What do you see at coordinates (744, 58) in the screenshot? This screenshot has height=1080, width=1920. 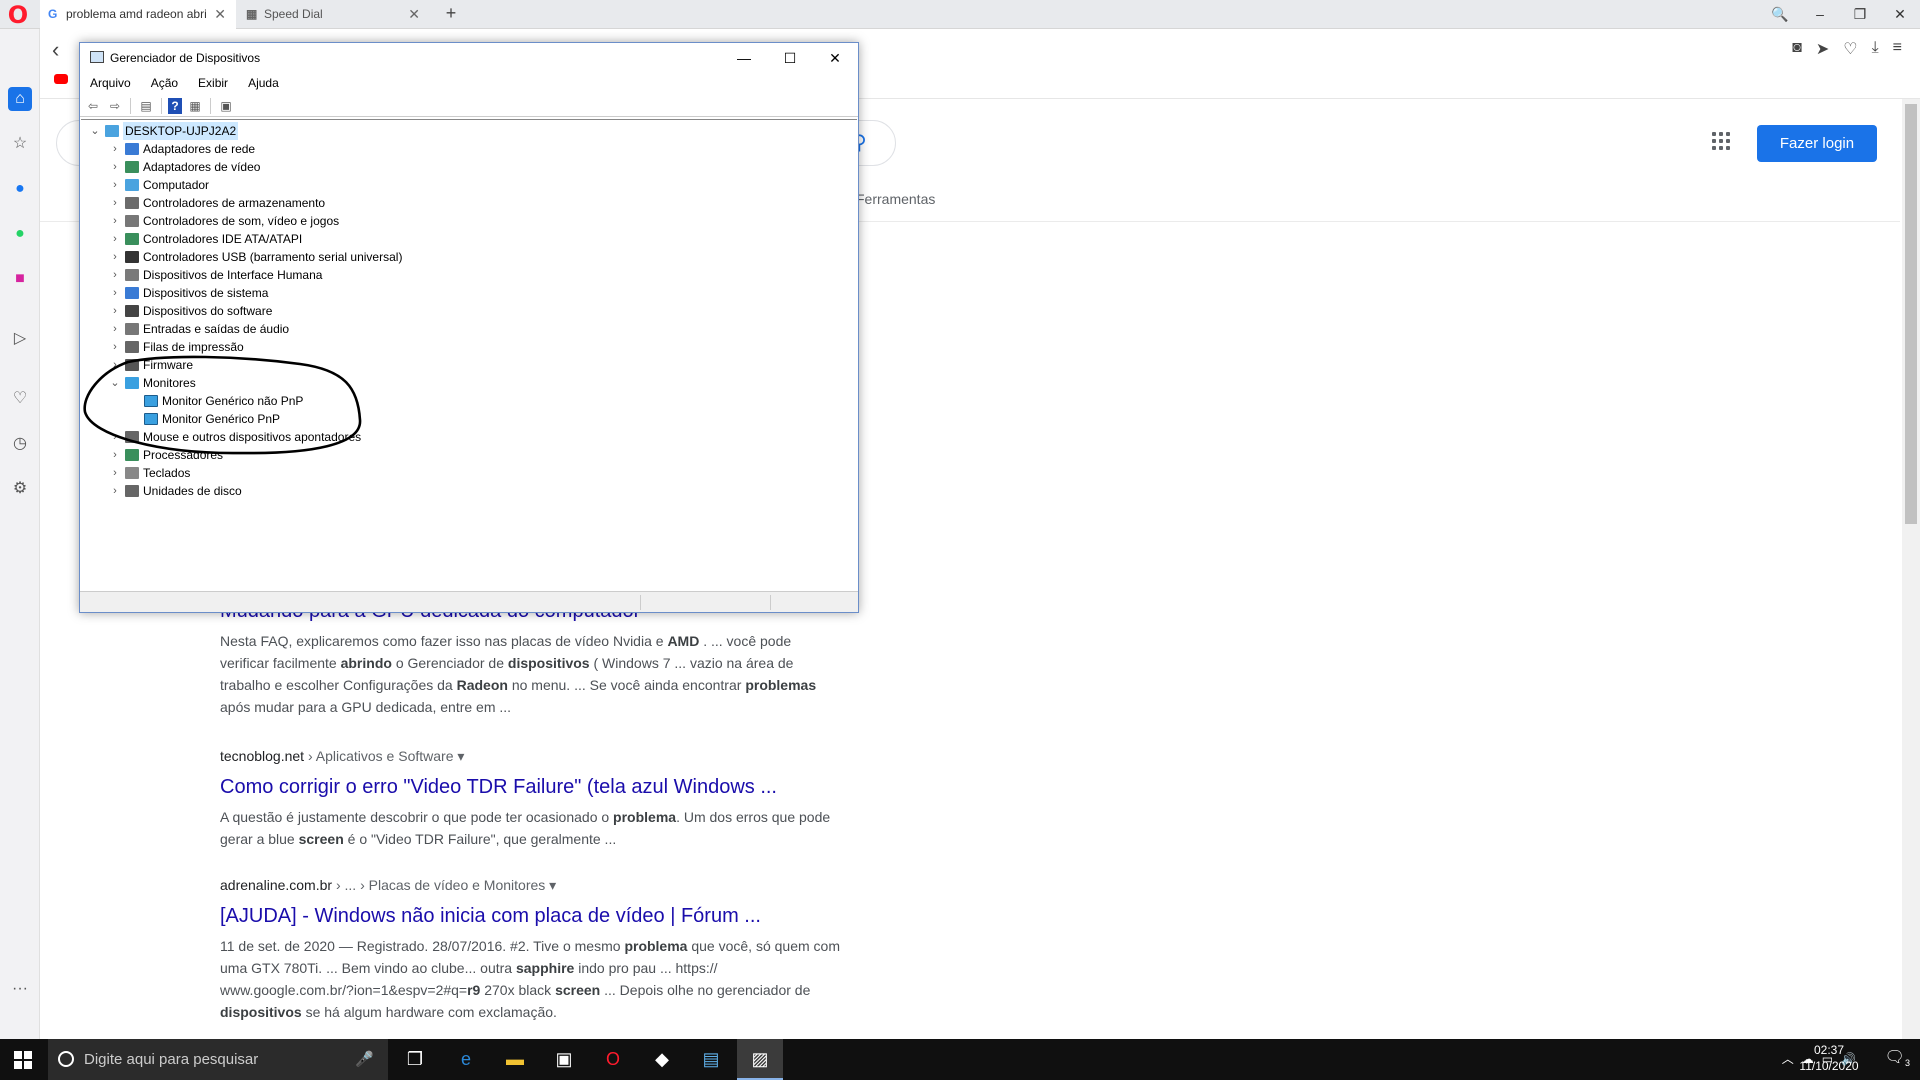 I see `minimize-button: —` at bounding box center [744, 58].